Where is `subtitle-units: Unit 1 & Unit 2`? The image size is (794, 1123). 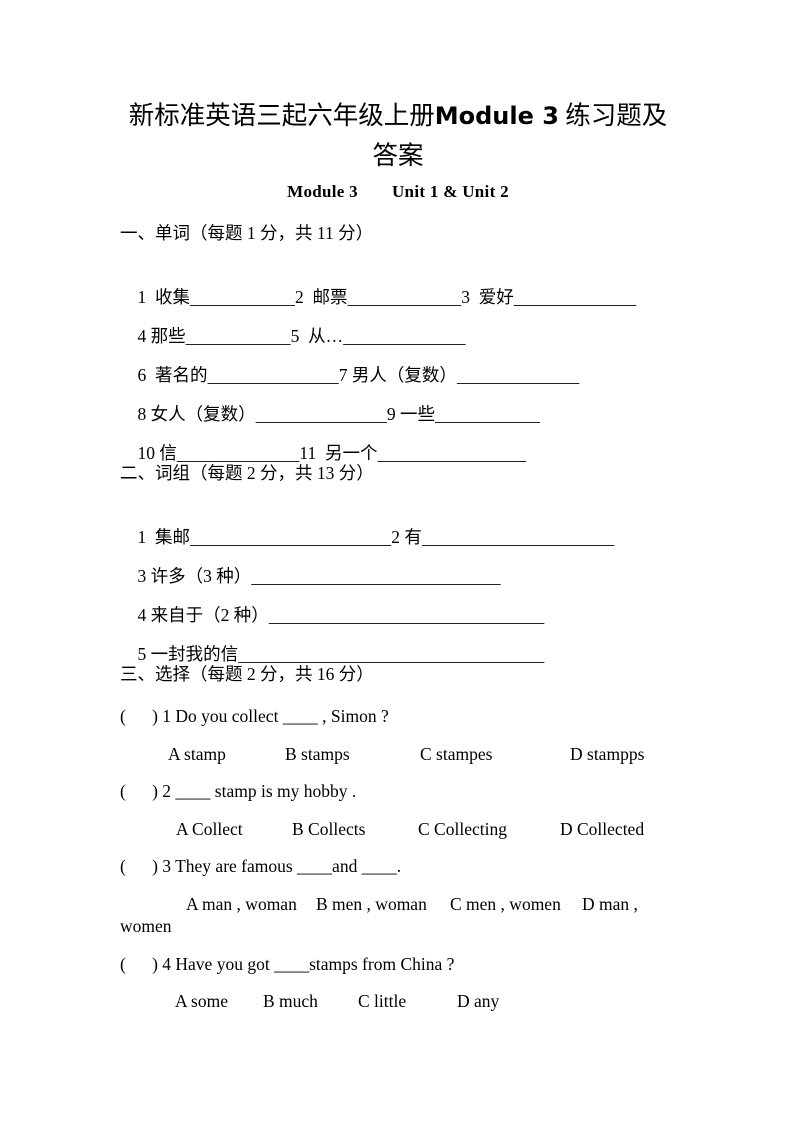 subtitle-units: Unit 1 & Unit 2 is located at coordinates (450, 191).